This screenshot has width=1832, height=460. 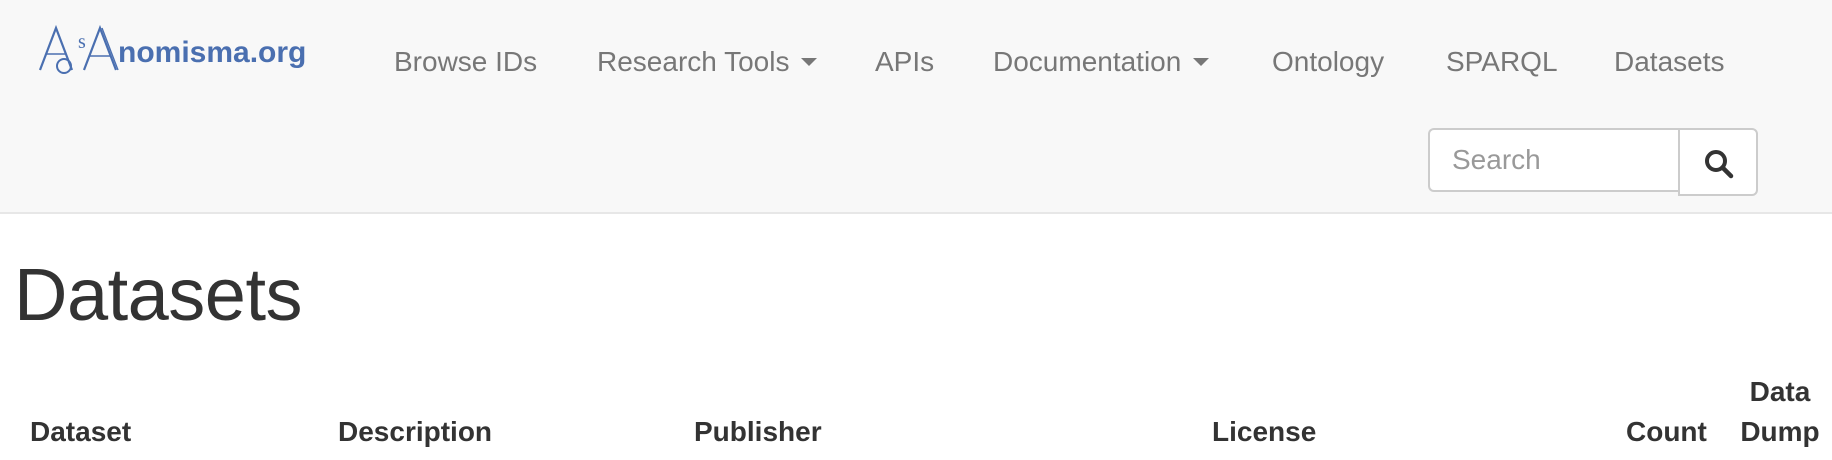 I want to click on column-header-description: Description, so click(x=415, y=432).